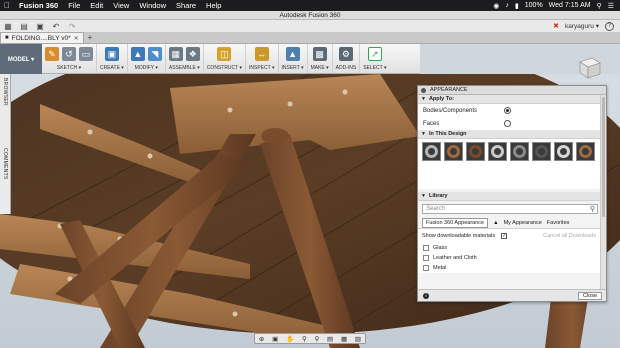 This screenshot has width=620, height=348. I want to click on select-group: ↗ SELECT ▾, so click(374, 58).